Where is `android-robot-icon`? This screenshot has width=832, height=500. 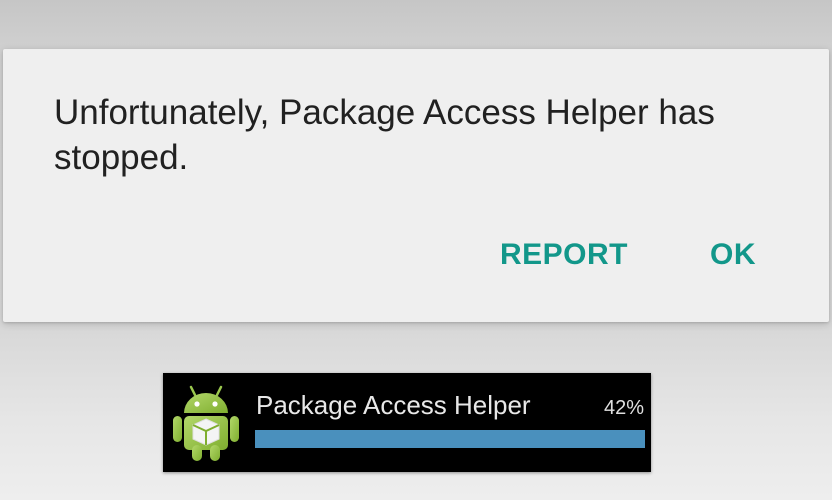 android-robot-icon is located at coordinates (206, 423).